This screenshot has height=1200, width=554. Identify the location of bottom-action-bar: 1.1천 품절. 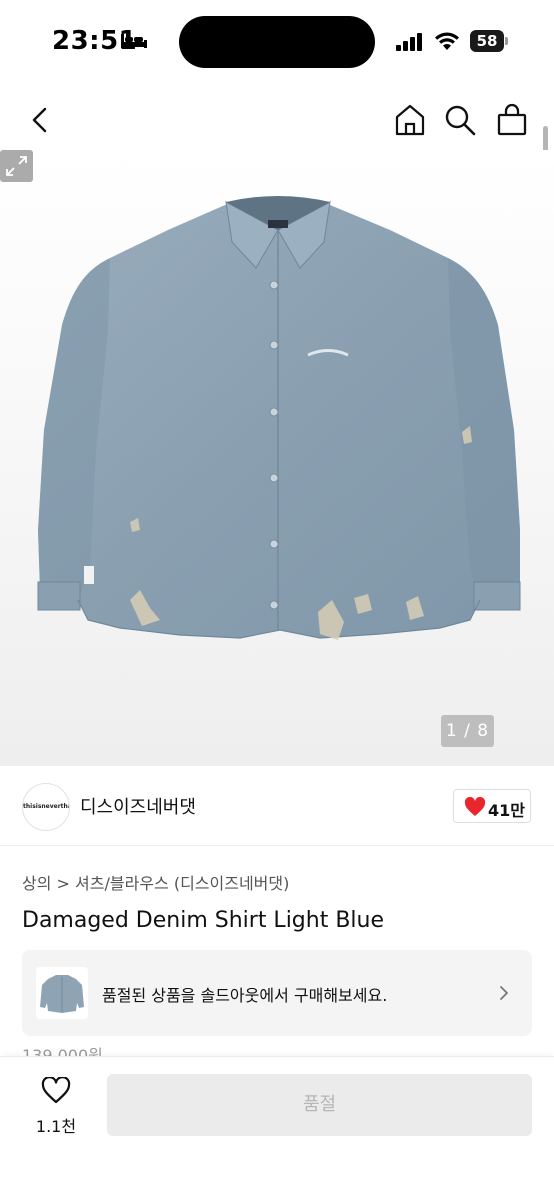
(277, 1128).